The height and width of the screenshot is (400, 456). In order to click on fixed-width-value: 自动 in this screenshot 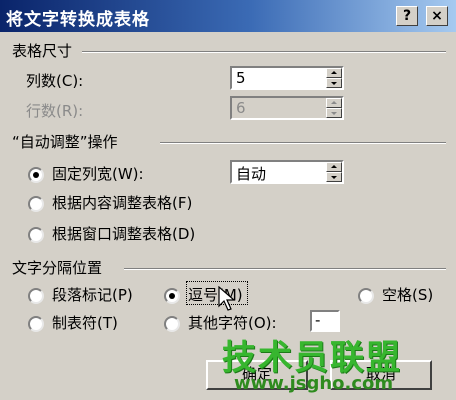, I will do `click(251, 174)`.